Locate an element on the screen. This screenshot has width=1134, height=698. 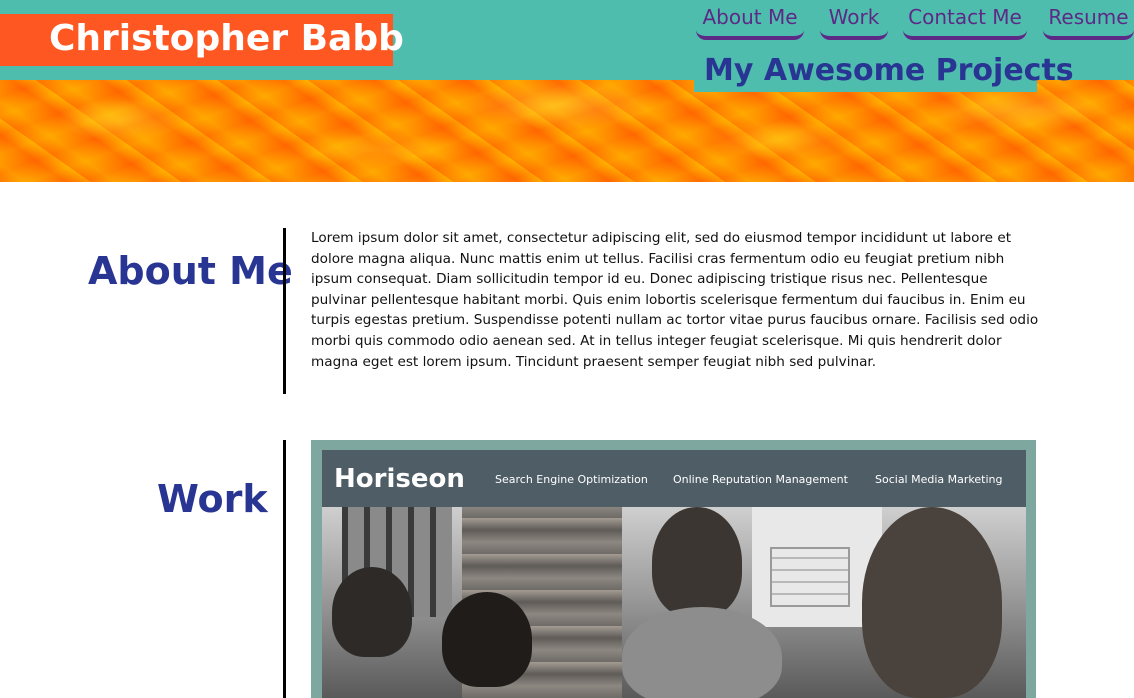
about-heading: About Me is located at coordinates (190, 271).